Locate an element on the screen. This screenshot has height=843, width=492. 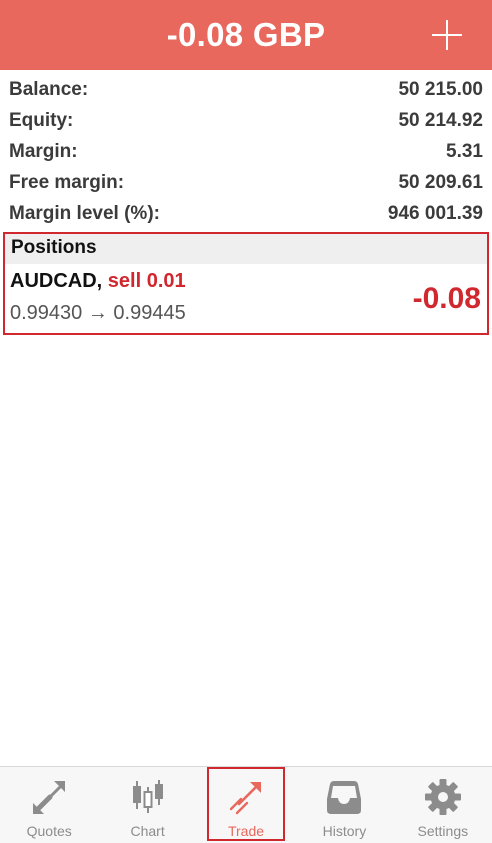
tab-settings-label: Settings is located at coordinates (443, 831).